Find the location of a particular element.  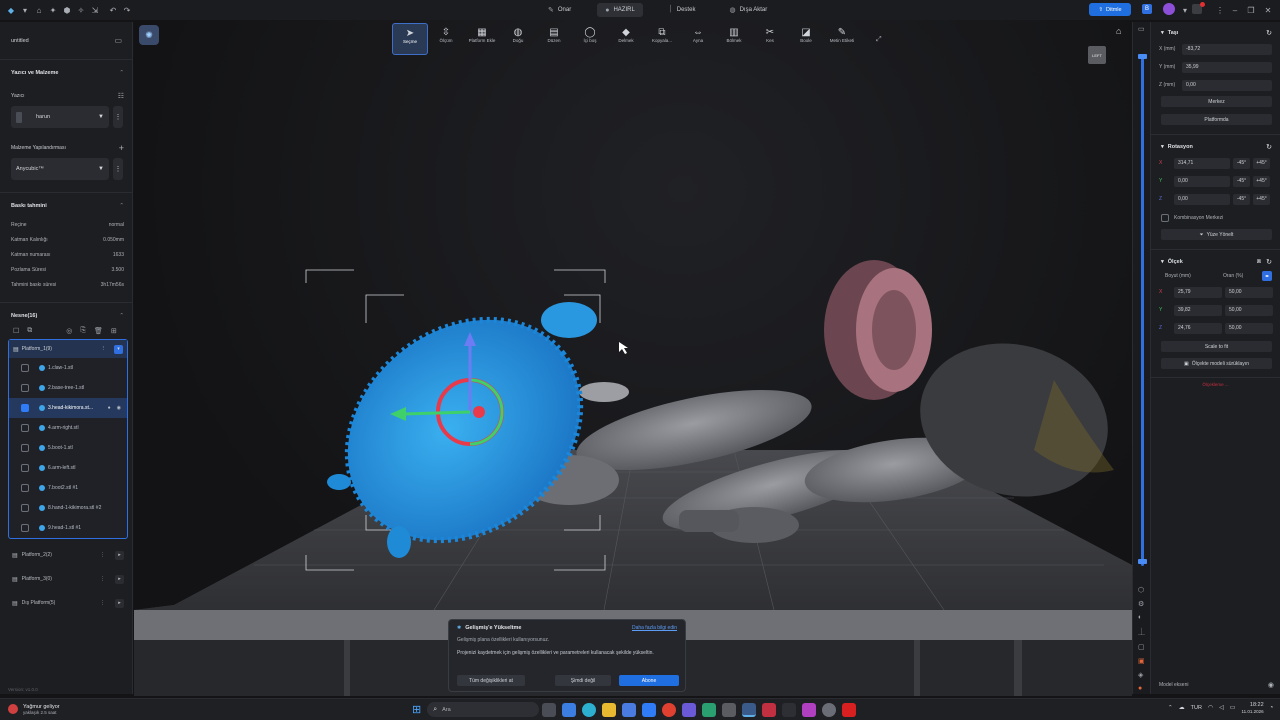

vpn-icon is located at coordinates (709, 709).